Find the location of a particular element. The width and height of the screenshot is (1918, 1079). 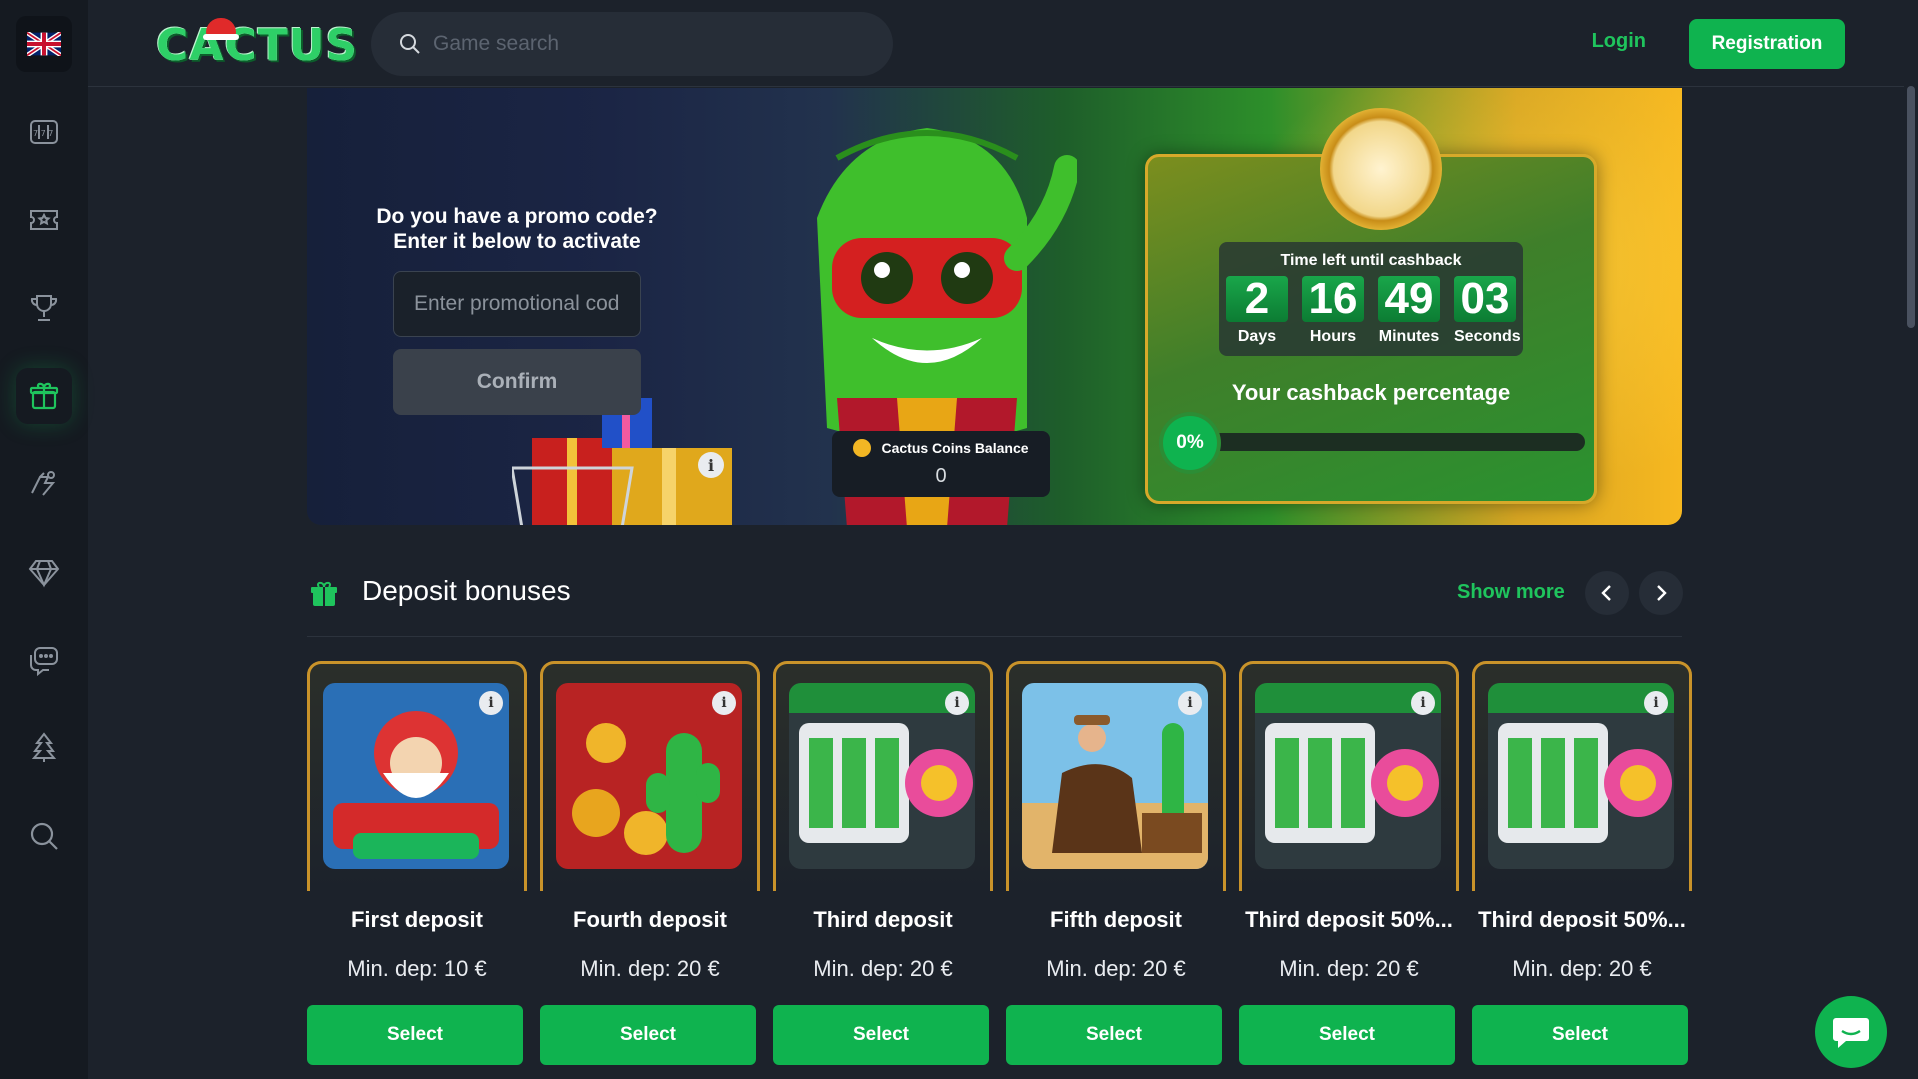

cashback-label: Your cashback percentage is located at coordinates (1371, 392).